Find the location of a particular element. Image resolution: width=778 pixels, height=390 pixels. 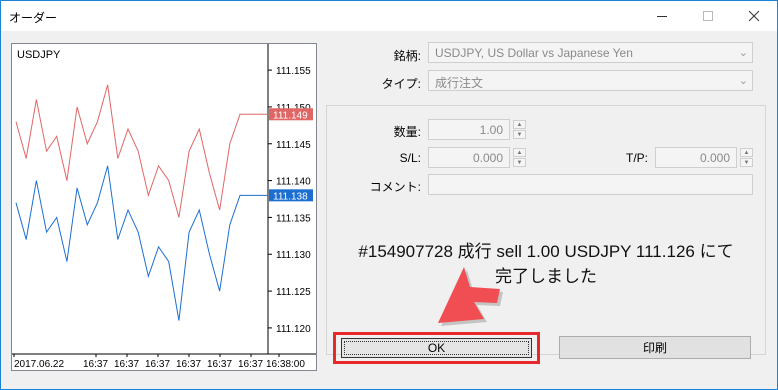

symbol-value: USDJPY, US Dollar vs Japanese Yen is located at coordinates (534, 53).